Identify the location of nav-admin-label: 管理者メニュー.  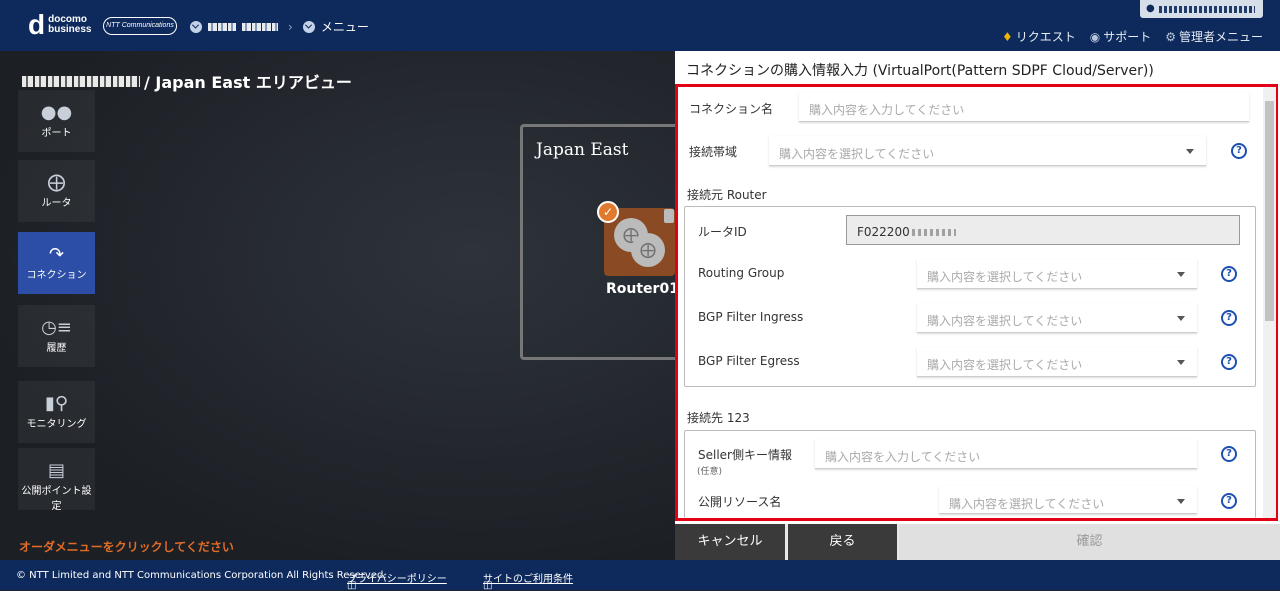
(1220, 37).